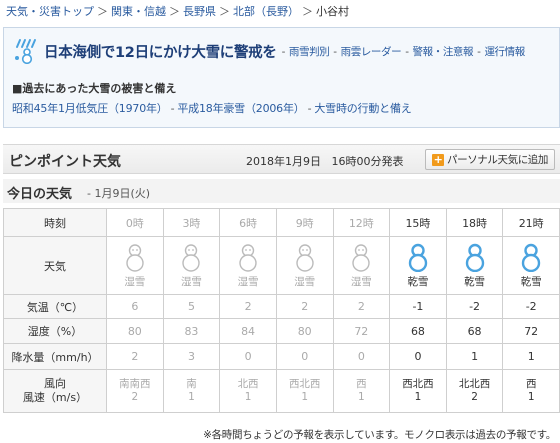  I want to click on wind-cell: 北北西 2, so click(474, 391).